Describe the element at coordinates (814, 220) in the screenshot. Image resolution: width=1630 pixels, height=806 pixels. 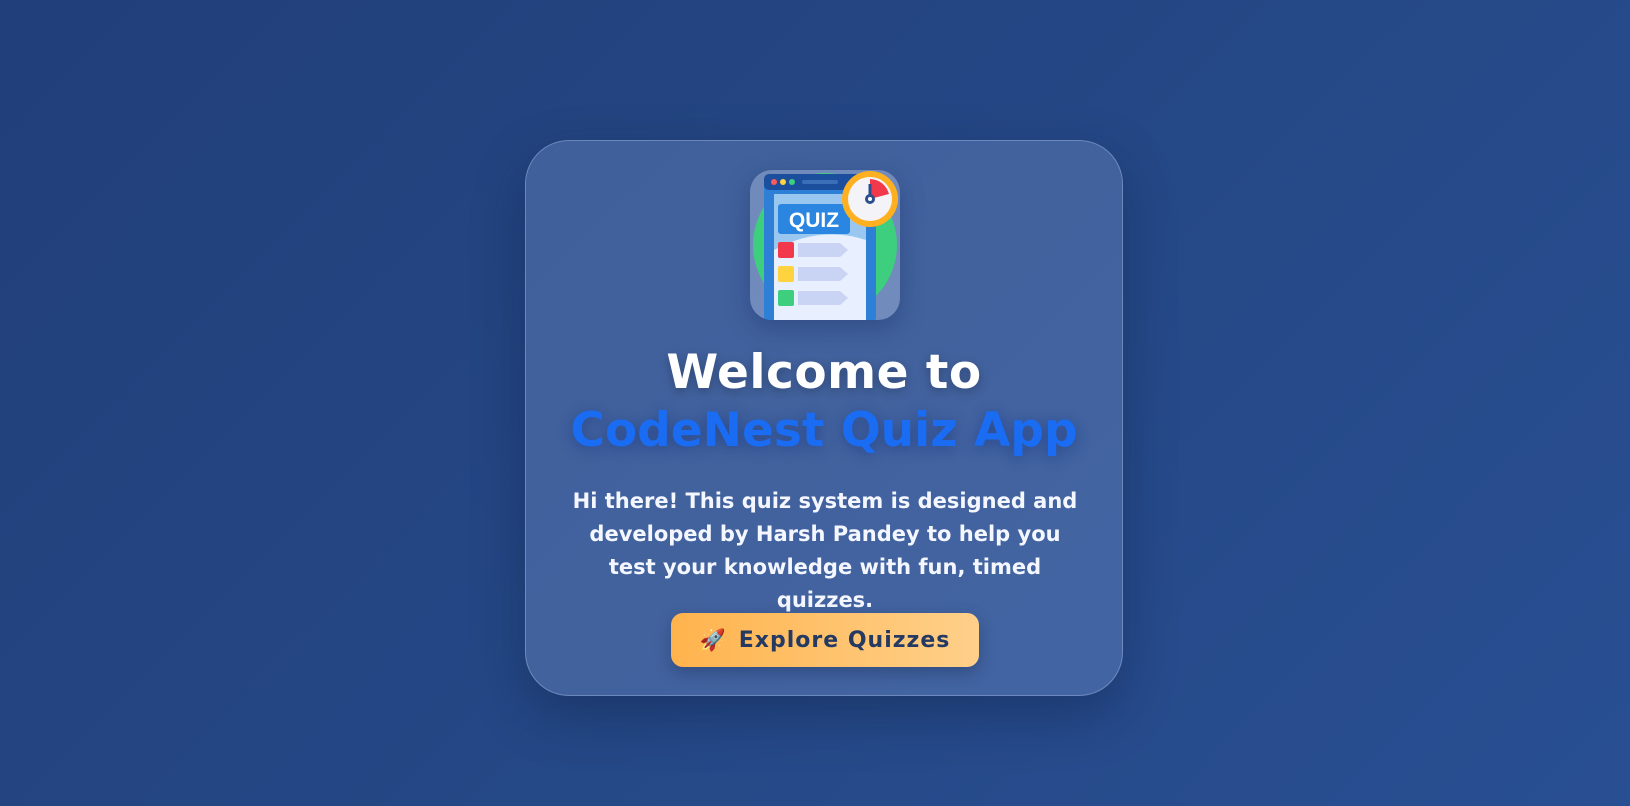
I see `quiz-logo-label: QUIZ` at that location.